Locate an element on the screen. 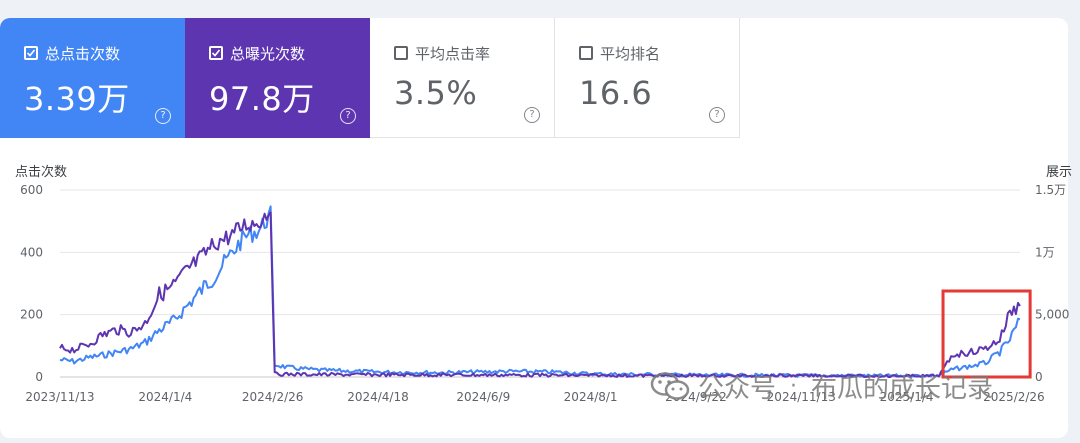 This screenshot has height=443, width=1080. x-tick-label: 2024/11/13 is located at coordinates (801, 397).